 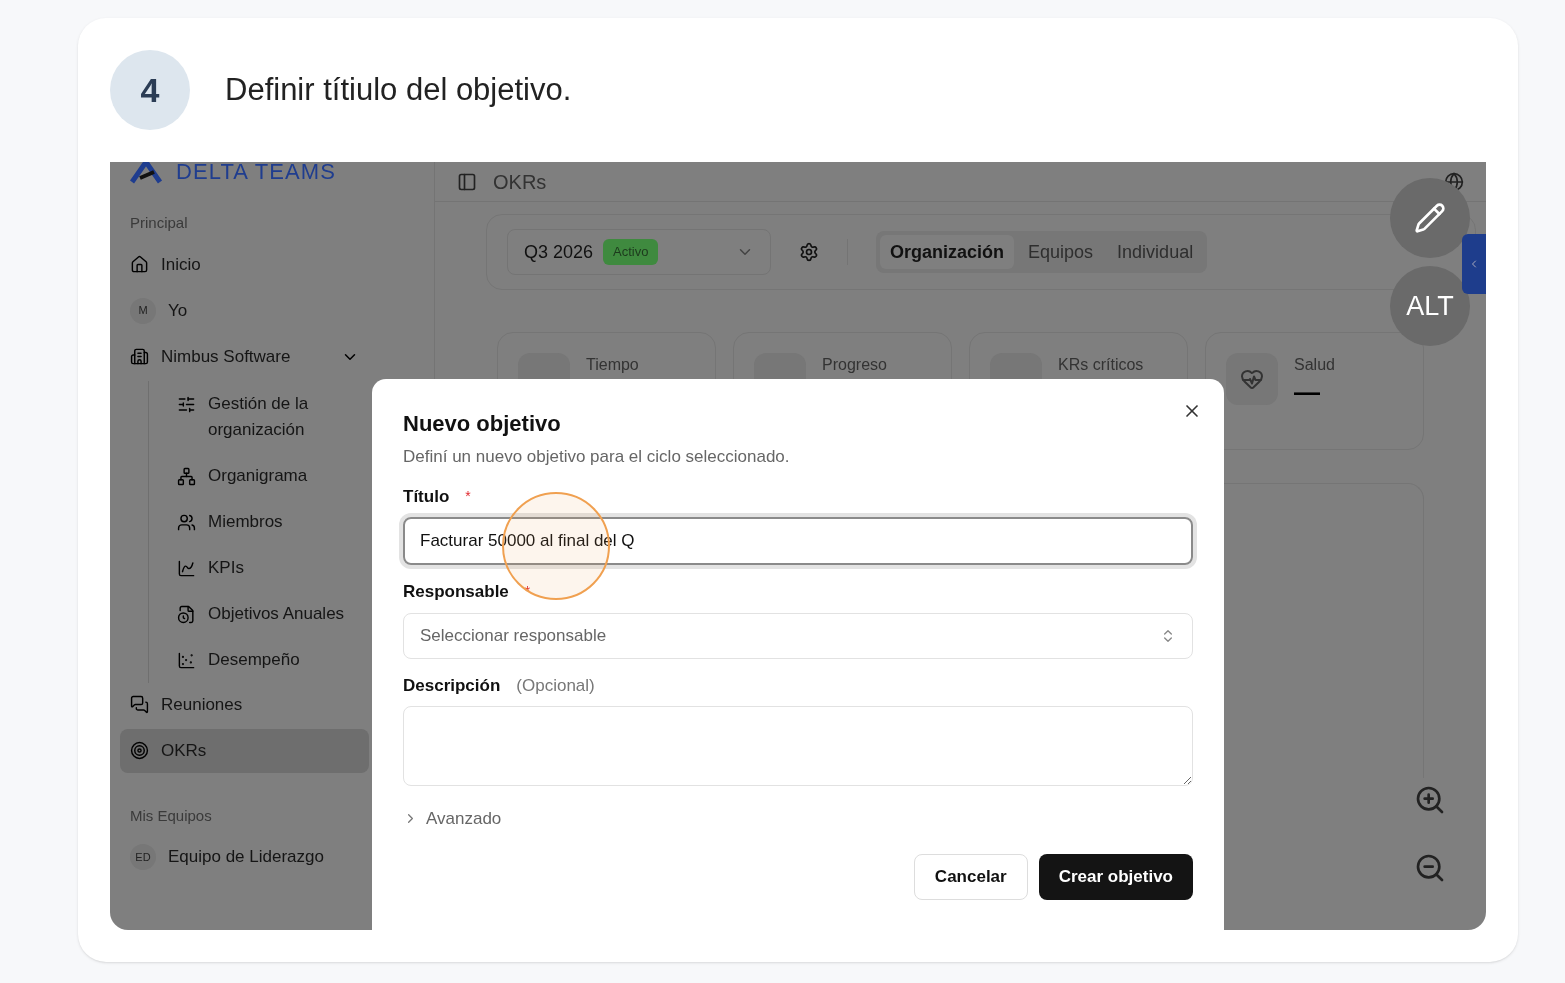 What do you see at coordinates (631, 252) in the screenshot?
I see `status-badge: Activo` at bounding box center [631, 252].